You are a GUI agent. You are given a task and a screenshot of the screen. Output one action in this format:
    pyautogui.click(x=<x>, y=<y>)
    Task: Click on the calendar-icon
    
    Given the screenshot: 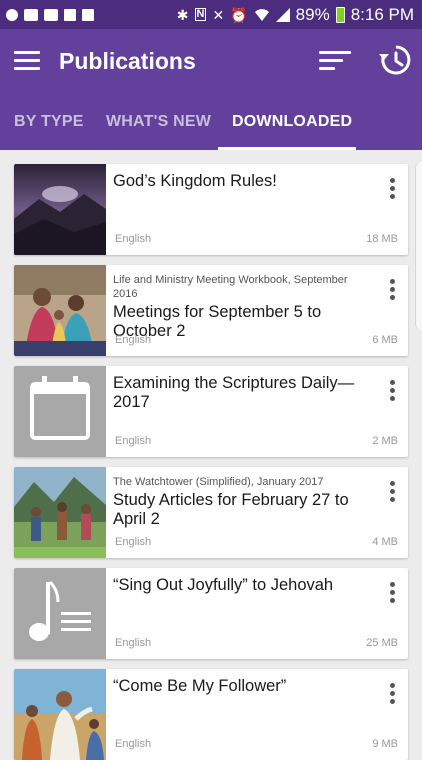 What is the action you would take?
    pyautogui.click(x=60, y=411)
    